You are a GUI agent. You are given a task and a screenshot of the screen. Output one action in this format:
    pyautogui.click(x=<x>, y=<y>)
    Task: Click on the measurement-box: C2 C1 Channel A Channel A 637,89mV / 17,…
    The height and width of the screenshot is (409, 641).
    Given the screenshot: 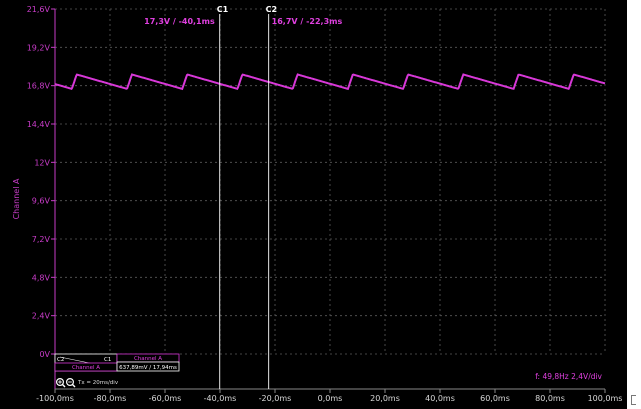 What is the action you would take?
    pyautogui.click(x=117, y=362)
    